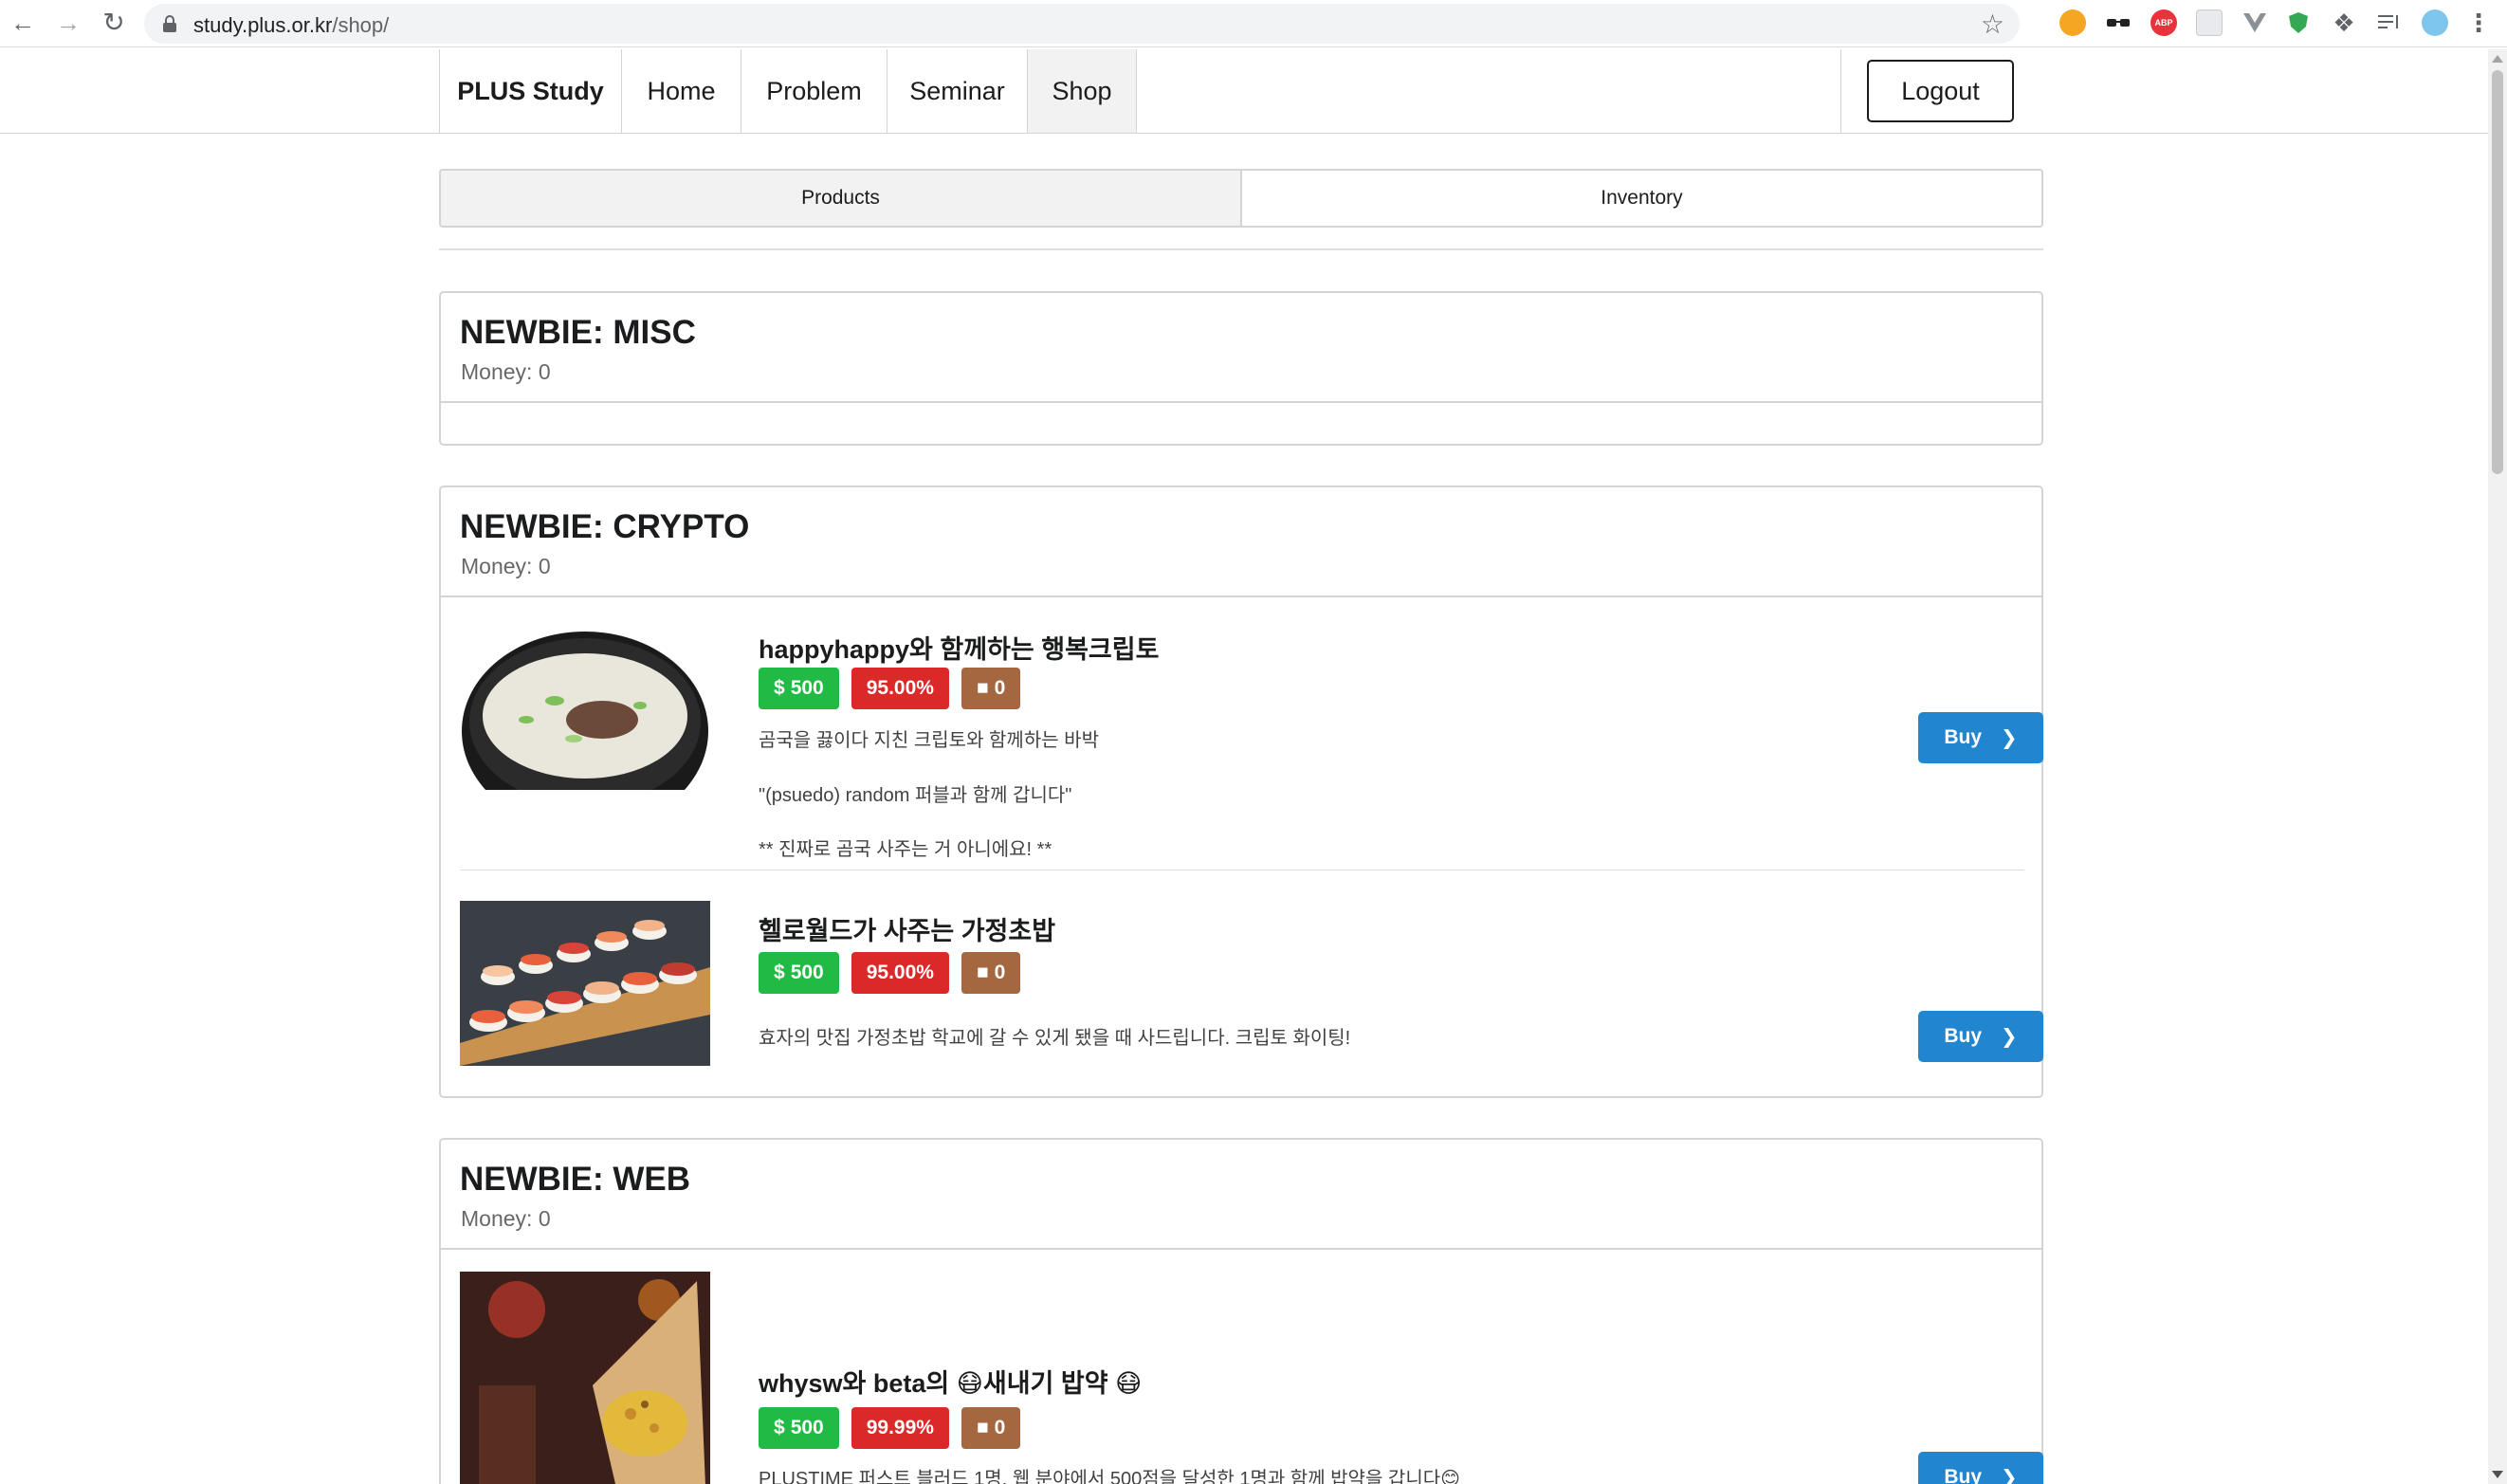  I want to click on scroll-down-arrow-icon, so click(2497, 1474).